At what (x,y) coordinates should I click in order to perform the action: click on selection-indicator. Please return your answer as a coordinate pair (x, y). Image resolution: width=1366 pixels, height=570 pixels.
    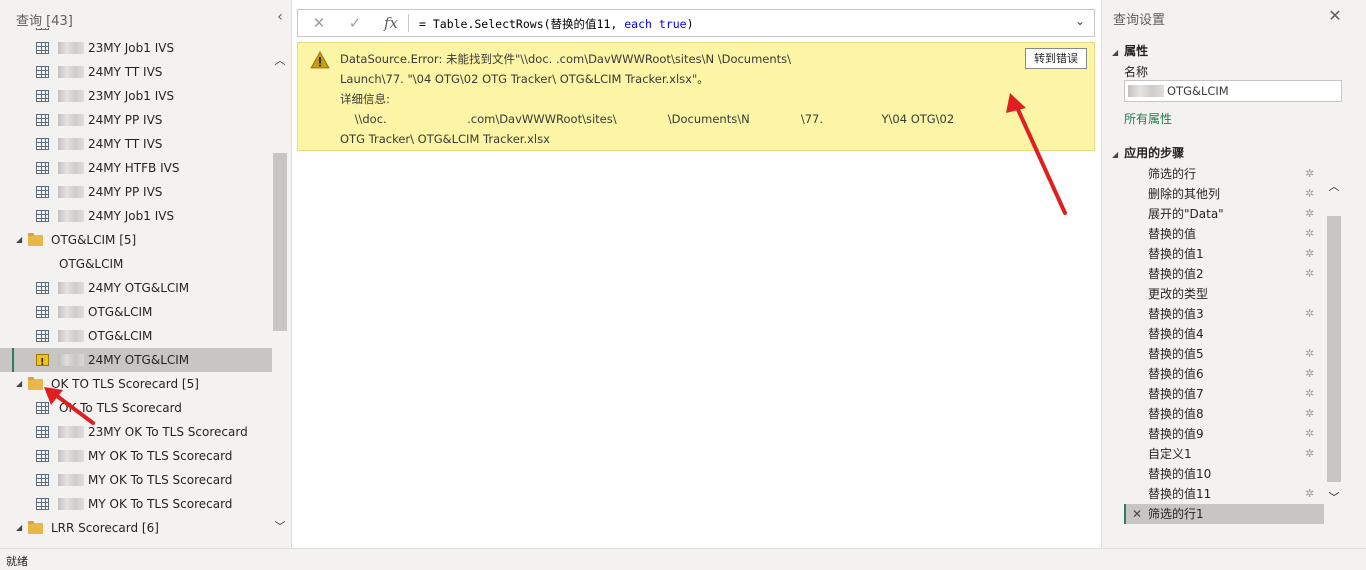
    Looking at the image, I should click on (1125, 514).